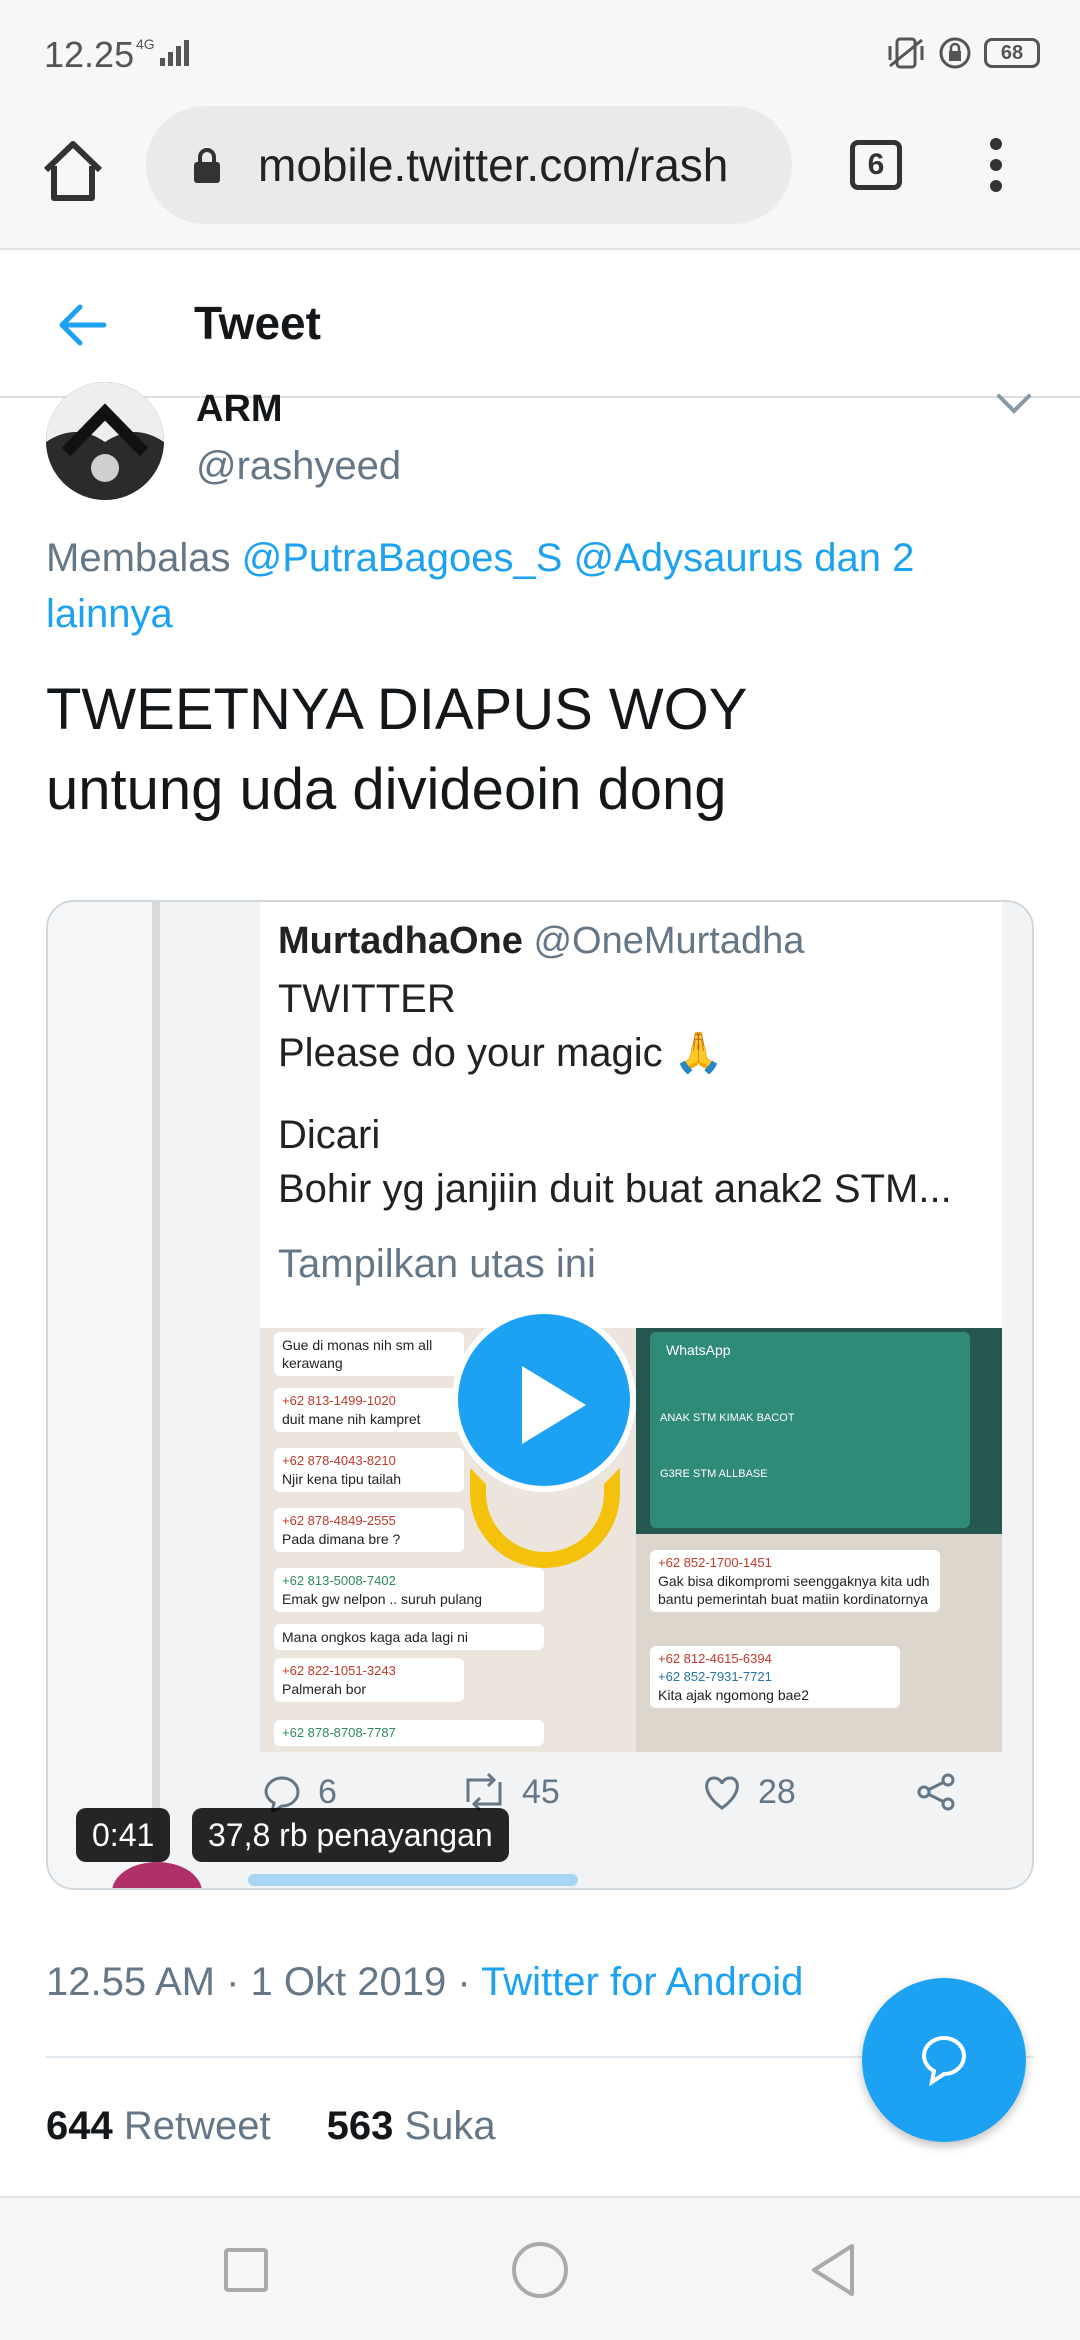  I want to click on author-handle: @rashyeed, so click(298, 466).